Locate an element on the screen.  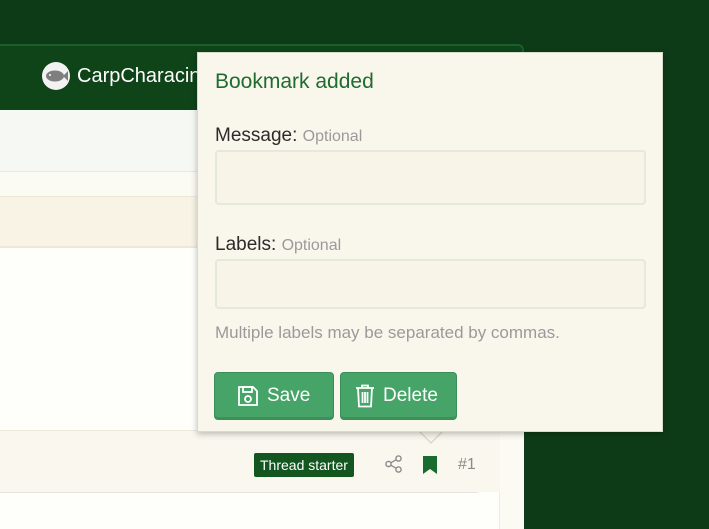
delete-button: Delete is located at coordinates (398, 396).